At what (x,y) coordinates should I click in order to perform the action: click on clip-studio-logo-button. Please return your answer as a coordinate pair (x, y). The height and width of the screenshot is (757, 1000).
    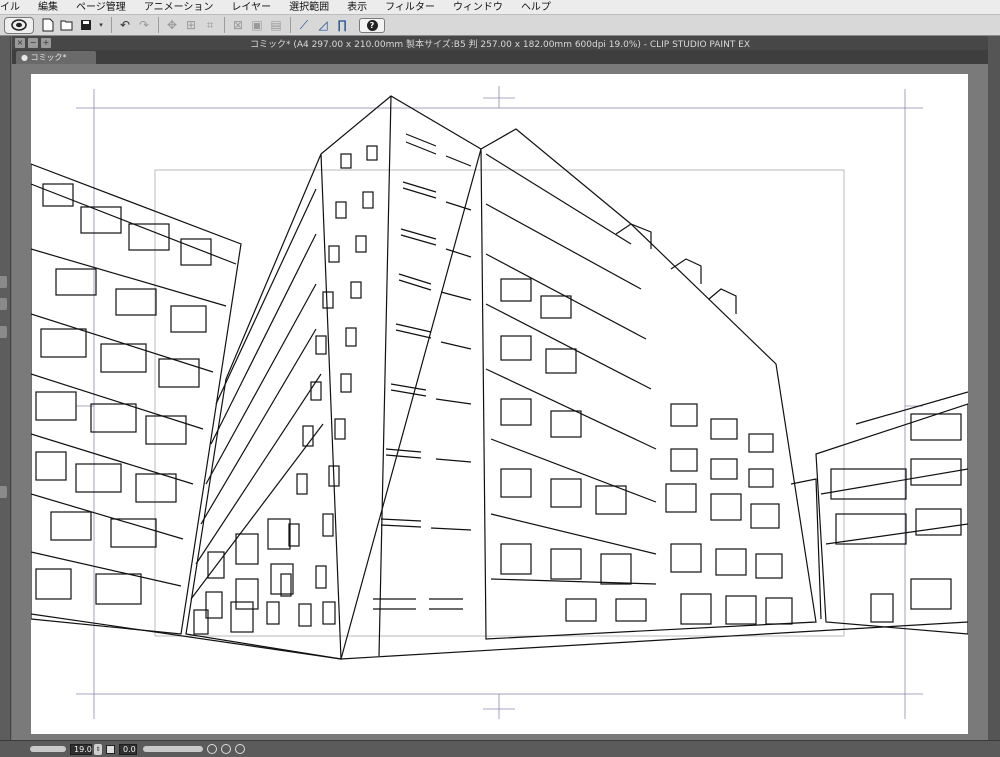
    Looking at the image, I should click on (19, 25).